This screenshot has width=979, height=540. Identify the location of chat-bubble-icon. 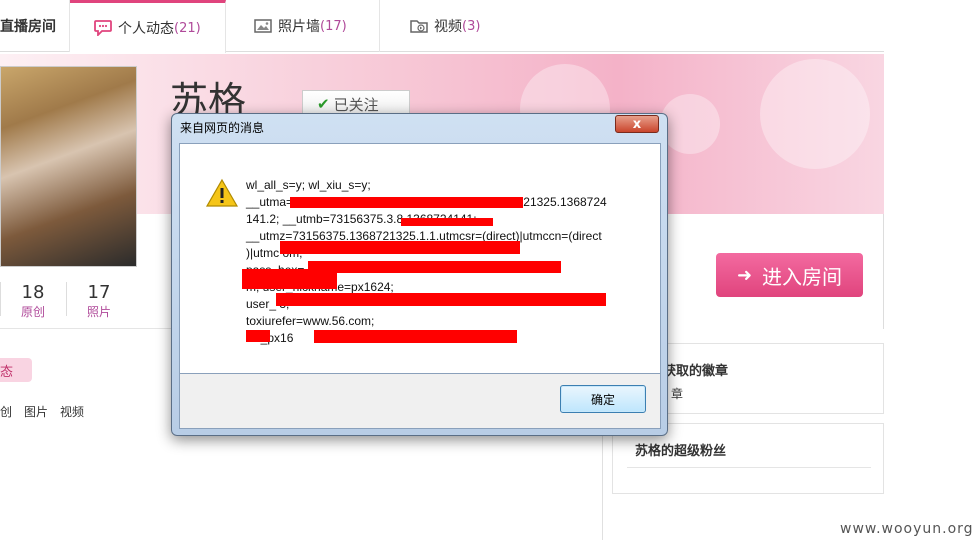
(103, 29).